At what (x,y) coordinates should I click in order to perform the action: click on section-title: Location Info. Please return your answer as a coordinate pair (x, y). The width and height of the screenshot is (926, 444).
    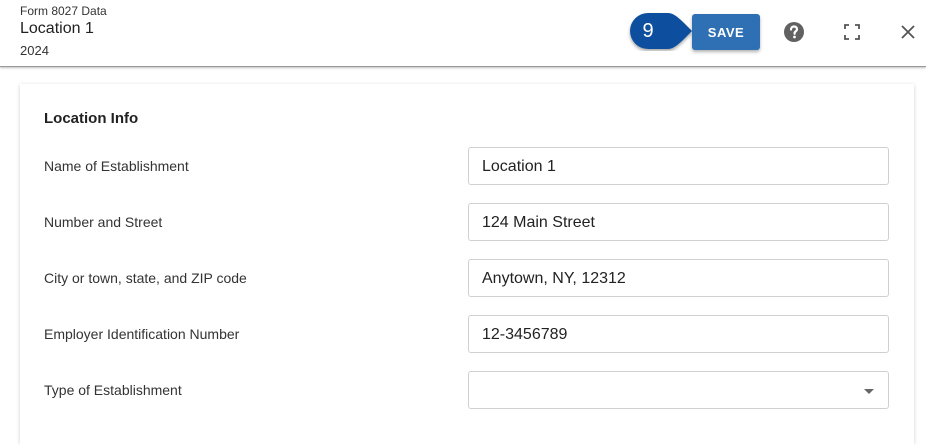
    Looking at the image, I should click on (91, 118).